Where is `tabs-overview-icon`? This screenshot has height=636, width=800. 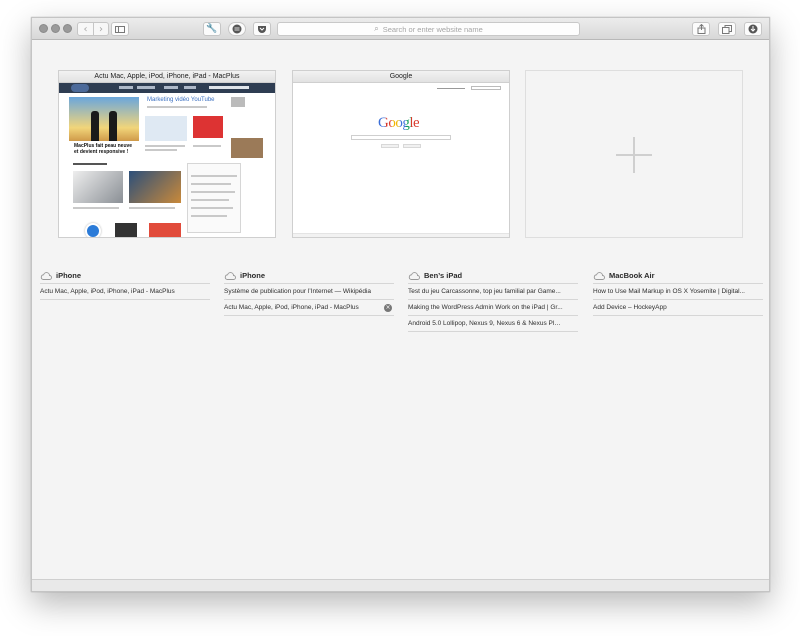
tabs-overview-icon is located at coordinates (727, 29).